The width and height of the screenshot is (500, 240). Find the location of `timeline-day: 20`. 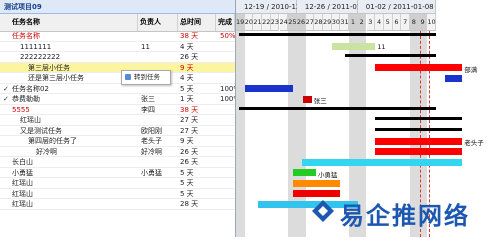

timeline-day: 20 is located at coordinates (249, 22).